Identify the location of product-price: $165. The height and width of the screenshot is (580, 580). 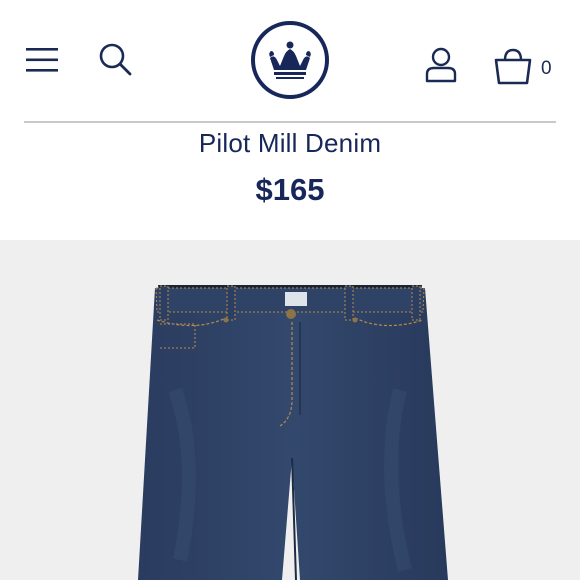
(290, 189).